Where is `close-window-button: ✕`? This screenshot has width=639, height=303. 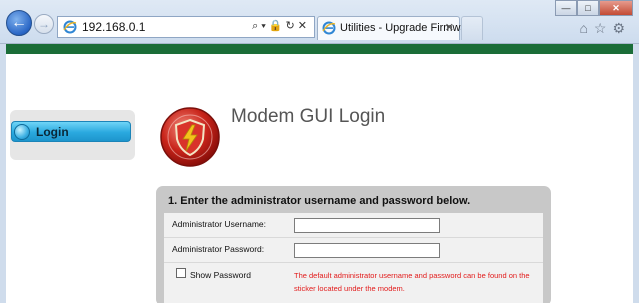
close-window-button: ✕ is located at coordinates (616, 8).